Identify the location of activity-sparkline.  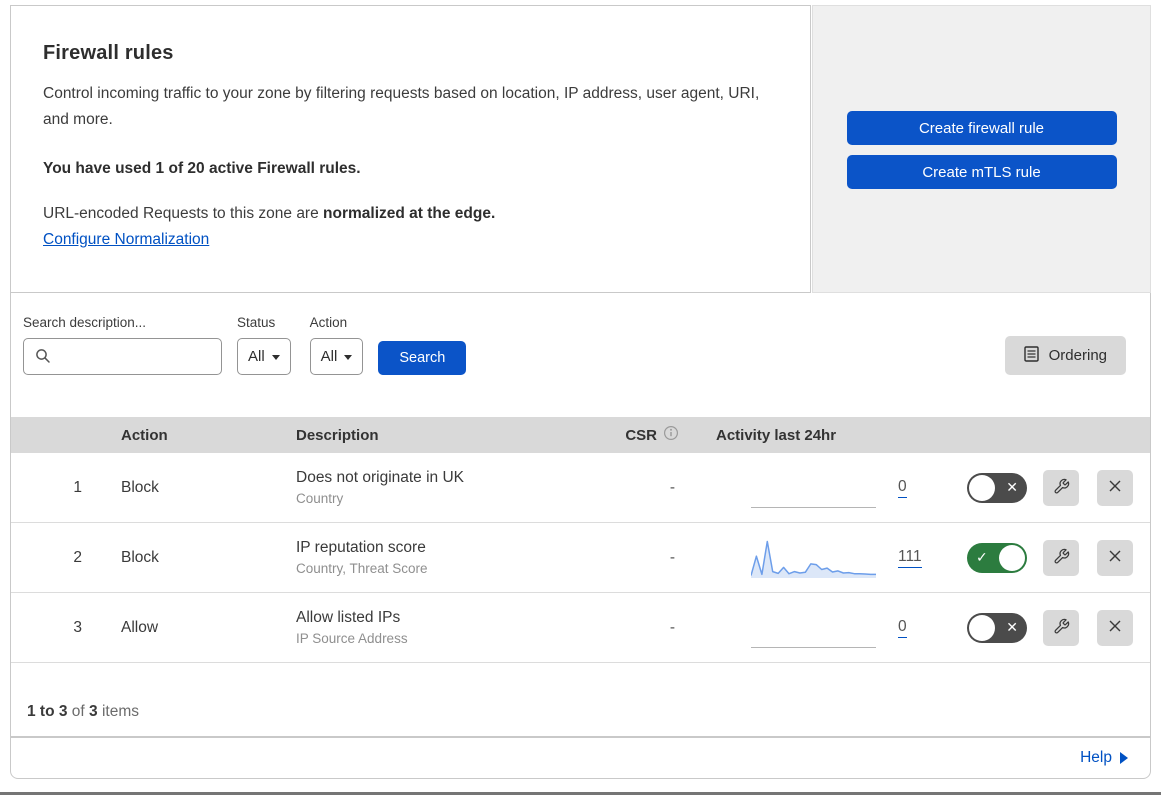
(813, 558).